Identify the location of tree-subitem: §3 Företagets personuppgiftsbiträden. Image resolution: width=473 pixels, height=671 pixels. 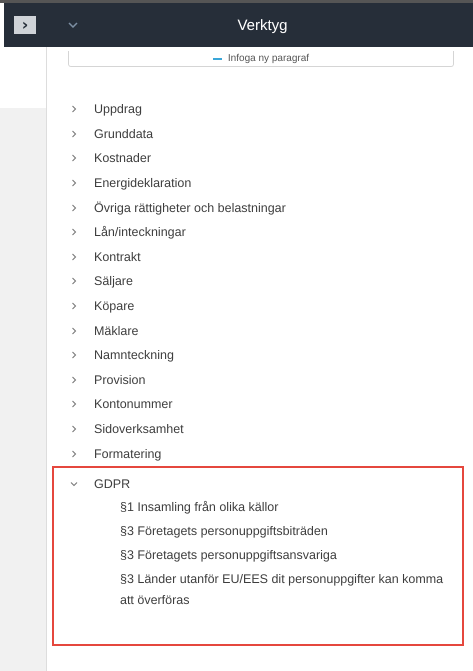
(284, 531).